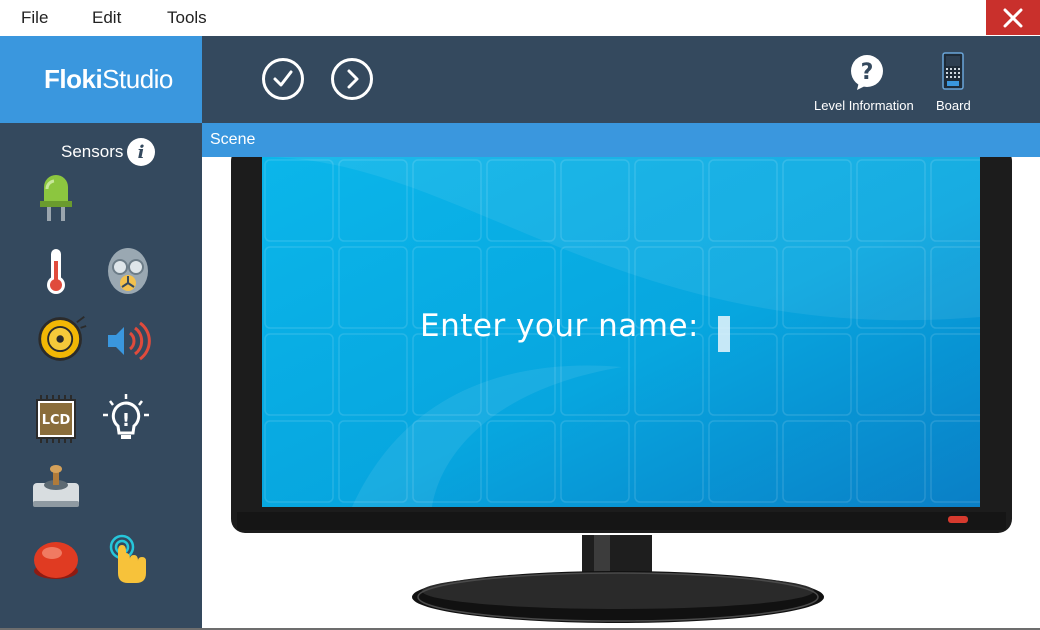 The image size is (1040, 630). I want to click on scene-header: Scene, so click(621, 140).